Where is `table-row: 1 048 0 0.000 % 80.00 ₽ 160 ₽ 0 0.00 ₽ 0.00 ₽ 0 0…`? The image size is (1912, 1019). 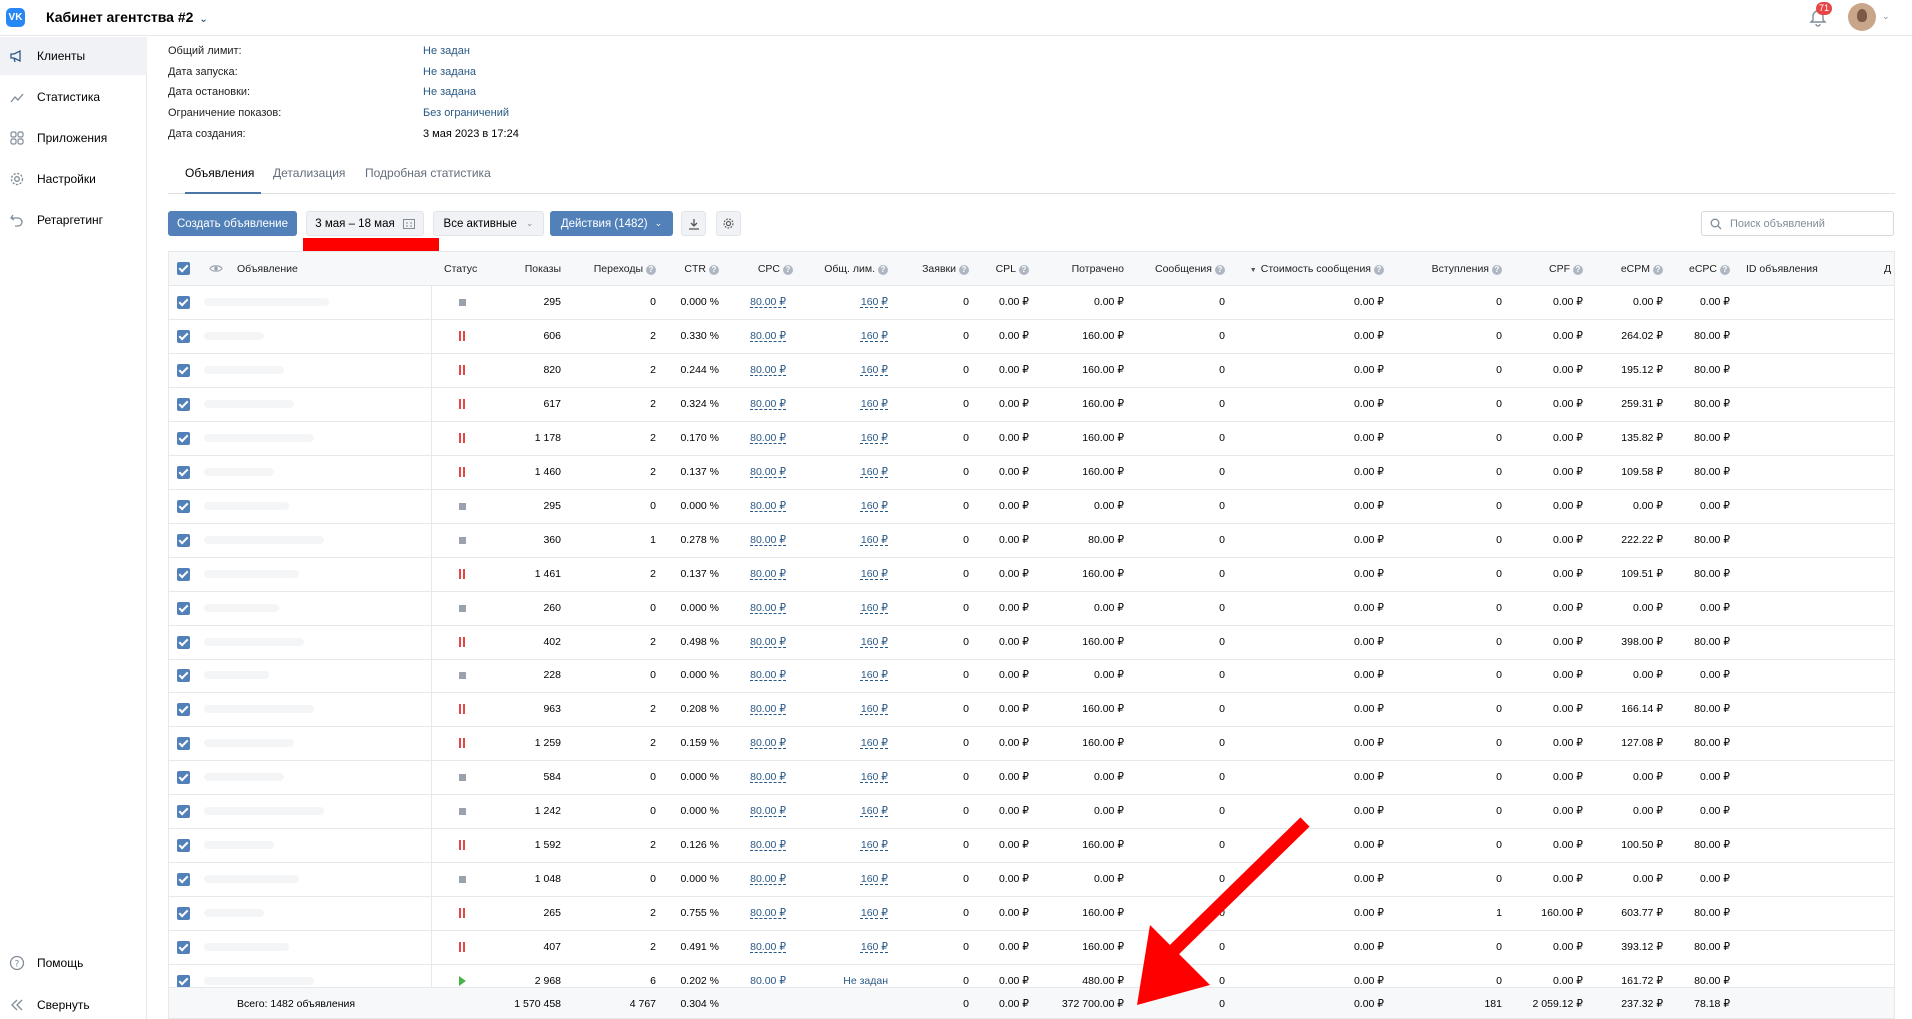 table-row: 1 048 0 0.000 % 80.00 ₽ 160 ₽ 0 0.00 ₽ 0.00 ₽ 0 0… is located at coordinates (1031, 880).